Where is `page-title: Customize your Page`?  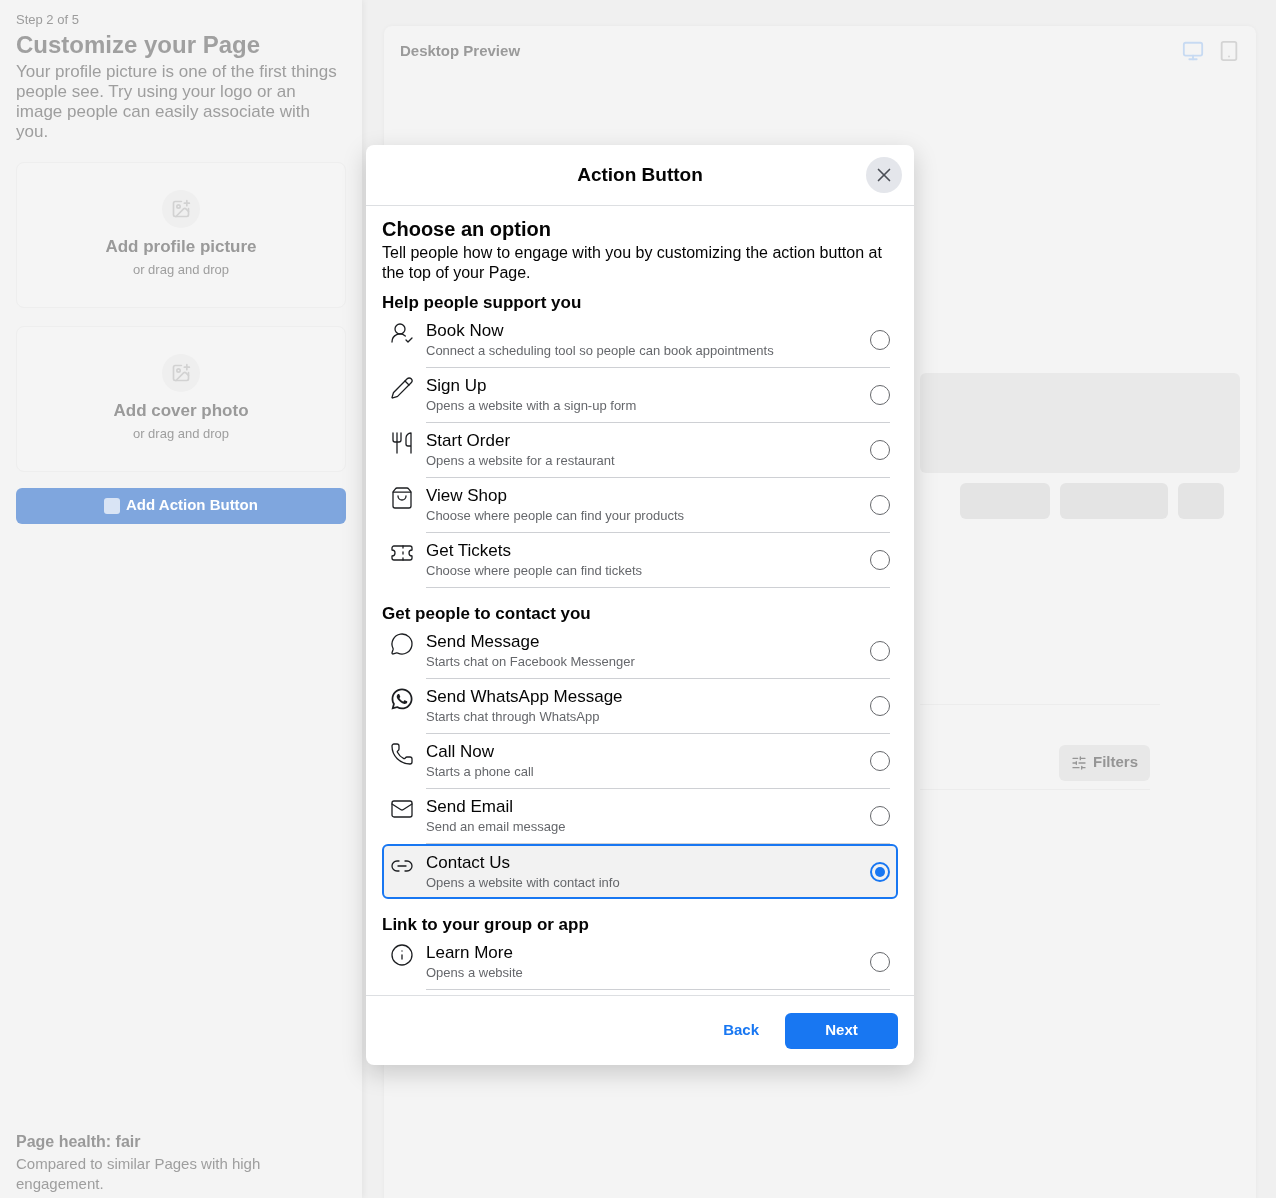
page-title: Customize your Page is located at coordinates (139, 44).